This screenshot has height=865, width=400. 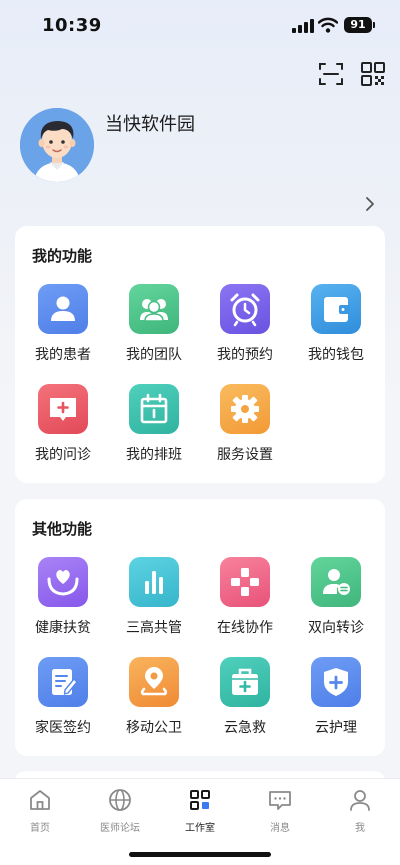 What do you see at coordinates (40, 800) in the screenshot?
I see `home-icon` at bounding box center [40, 800].